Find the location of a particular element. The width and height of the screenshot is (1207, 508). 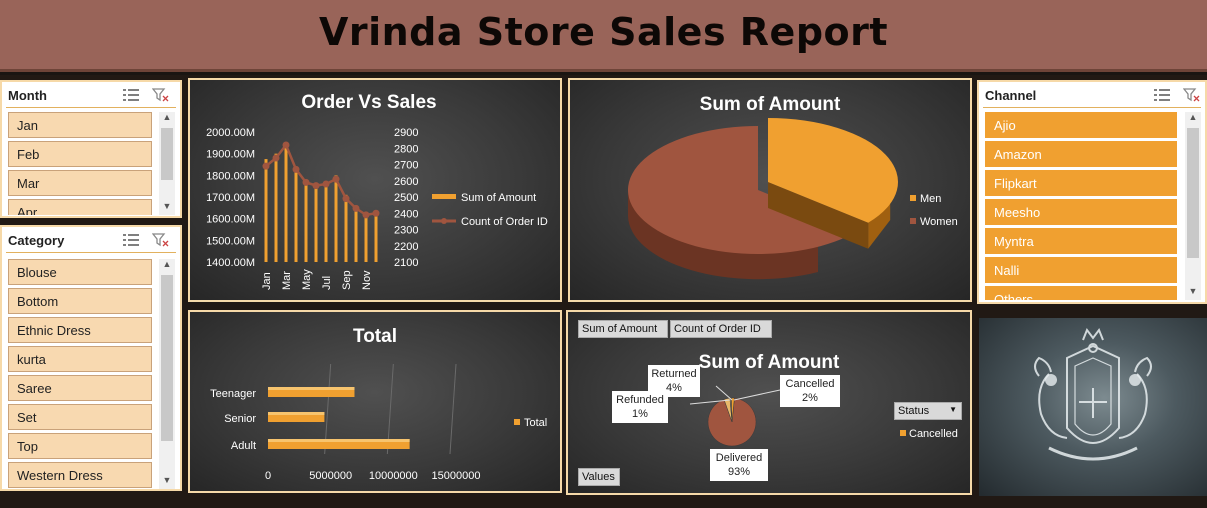

status-filter-label: Status is located at coordinates (914, 411).